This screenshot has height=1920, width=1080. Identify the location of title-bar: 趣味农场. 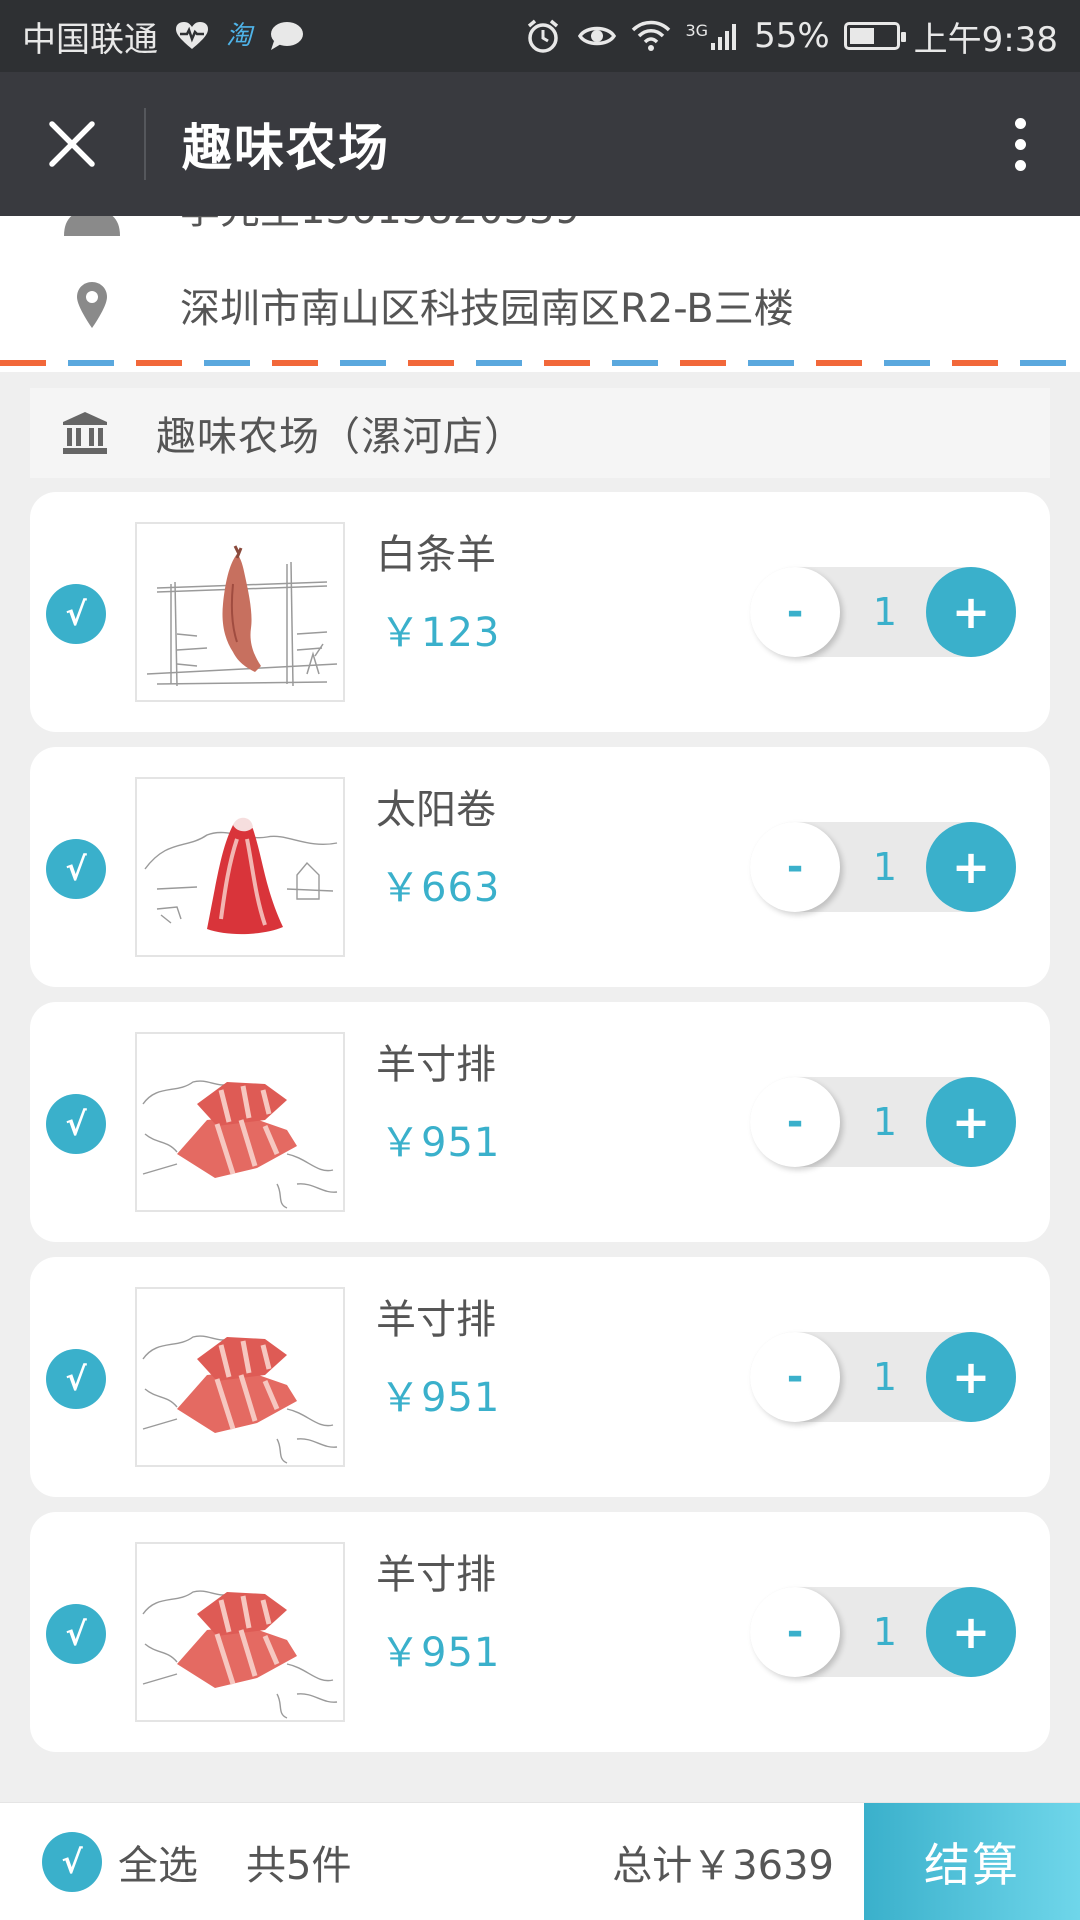
(540, 144).